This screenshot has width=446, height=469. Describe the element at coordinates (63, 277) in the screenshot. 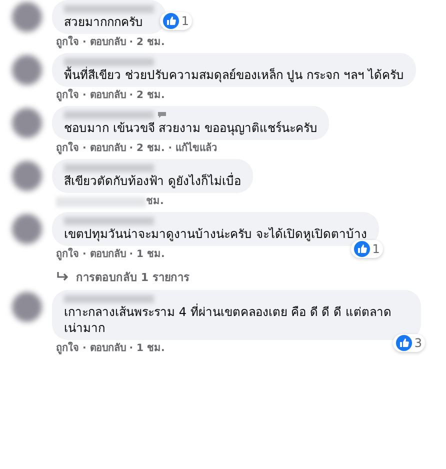

I see `reply-arrow-icon` at that location.